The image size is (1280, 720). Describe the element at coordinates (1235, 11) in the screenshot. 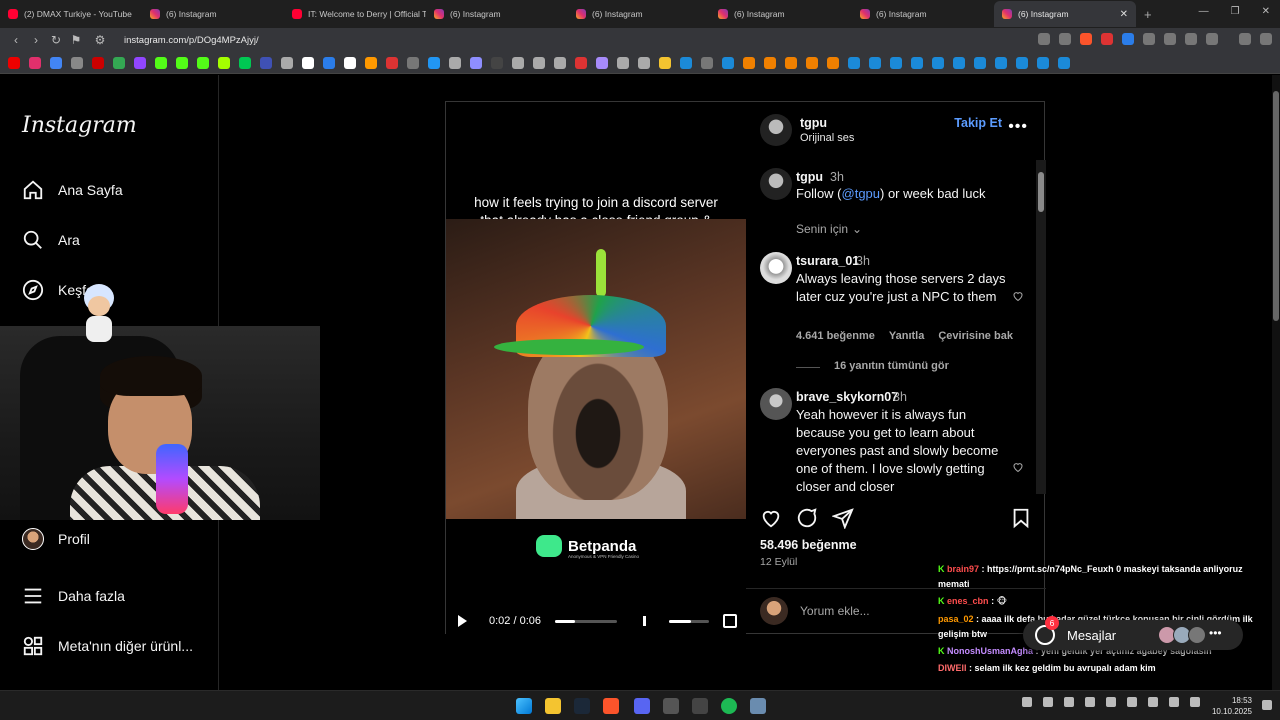

I see `maximize-icon: ❐` at that location.